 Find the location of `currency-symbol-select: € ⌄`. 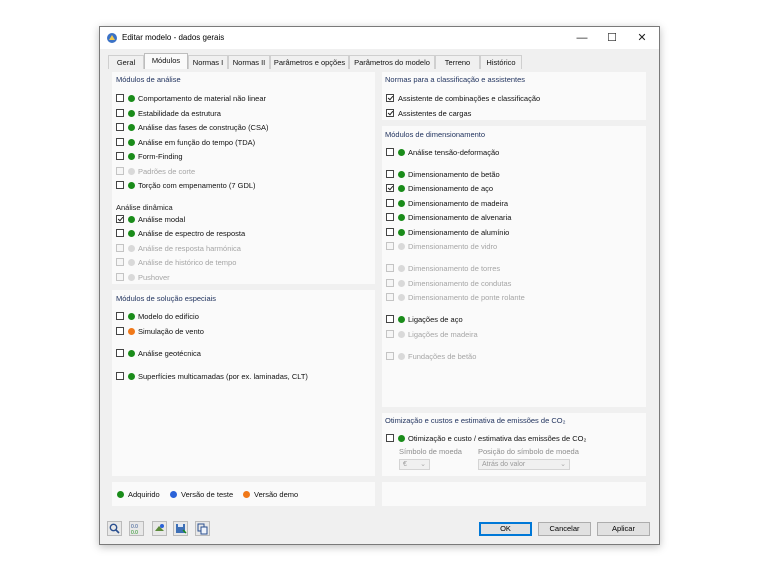

currency-symbol-select: € ⌄ is located at coordinates (414, 464).